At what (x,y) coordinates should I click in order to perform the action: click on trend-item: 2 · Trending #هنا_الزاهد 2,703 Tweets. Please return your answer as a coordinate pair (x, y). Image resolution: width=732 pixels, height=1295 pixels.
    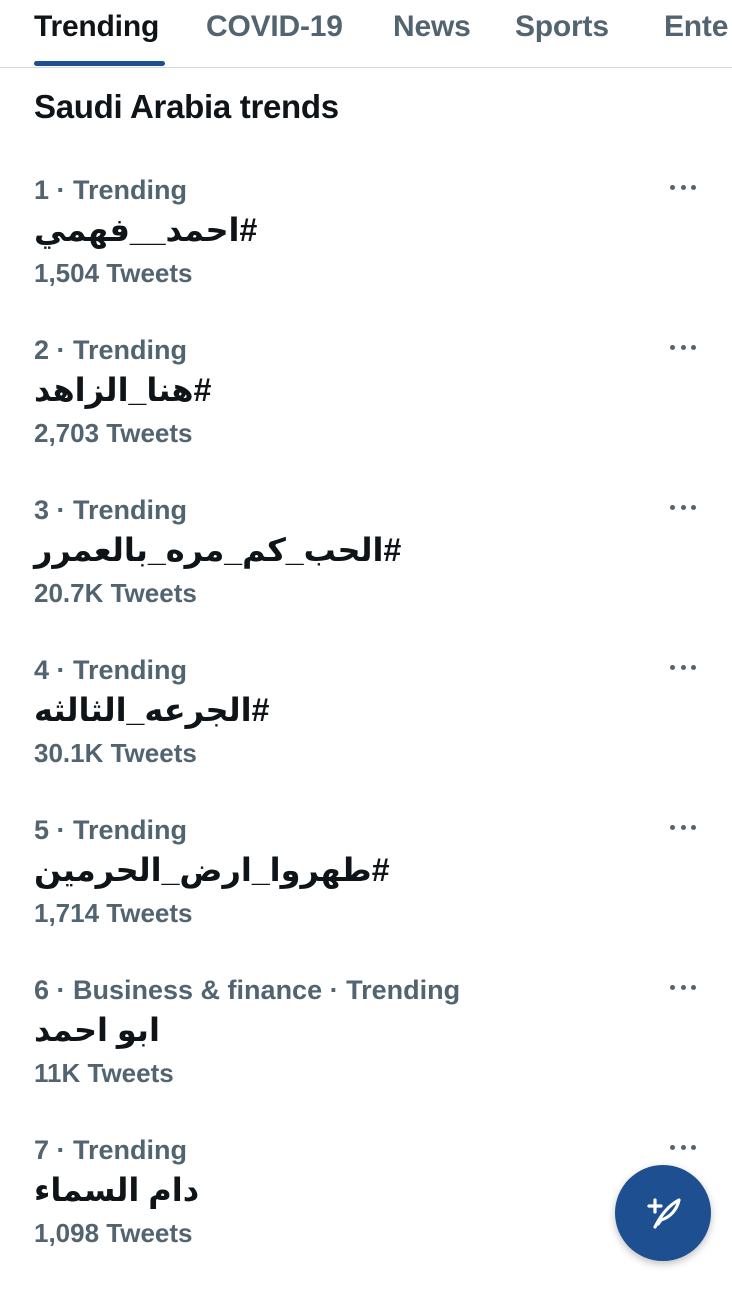
    Looking at the image, I should click on (366, 415).